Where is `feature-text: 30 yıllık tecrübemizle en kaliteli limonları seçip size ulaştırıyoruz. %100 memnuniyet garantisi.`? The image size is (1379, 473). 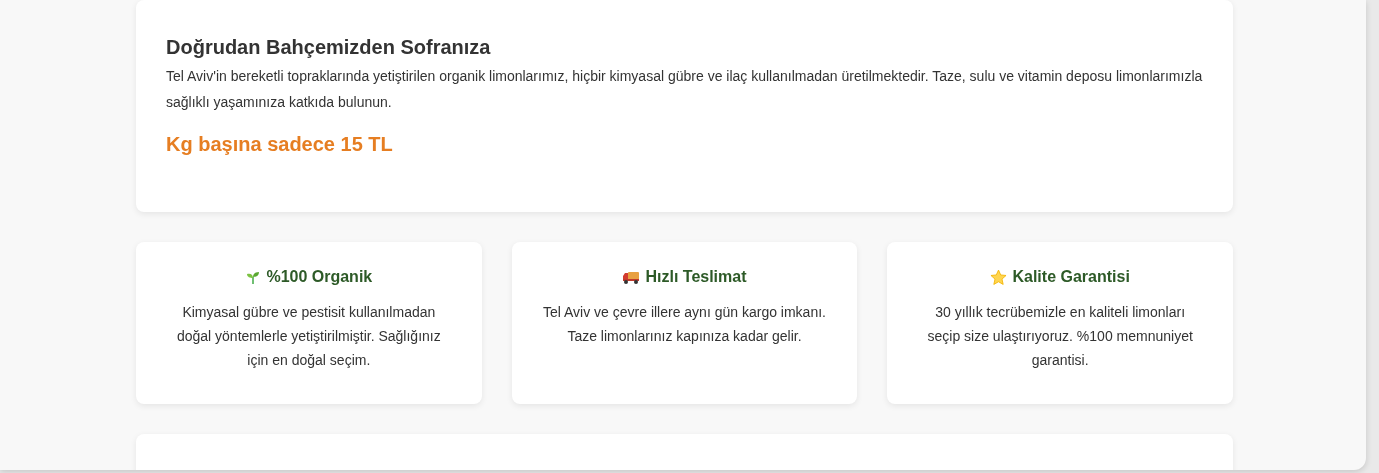
feature-text: 30 yıllık tecrübemizle en kaliteli limonları seçip size ulaştırıyoruz. %100 memnuniyet garantisi. is located at coordinates (1060, 336).